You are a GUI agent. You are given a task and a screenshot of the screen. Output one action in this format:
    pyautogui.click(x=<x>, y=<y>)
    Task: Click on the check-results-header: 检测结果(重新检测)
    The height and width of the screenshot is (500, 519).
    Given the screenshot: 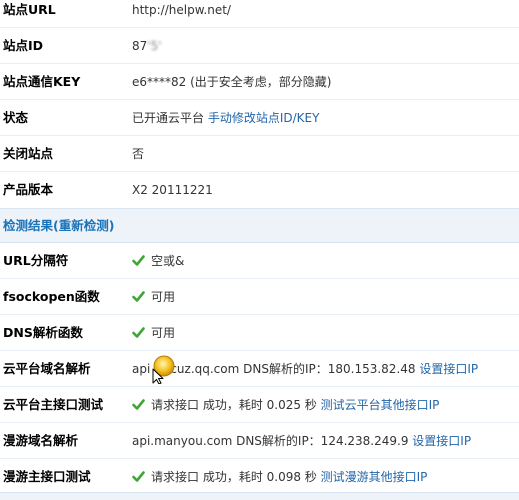 What is the action you would take?
    pyautogui.click(x=259, y=225)
    